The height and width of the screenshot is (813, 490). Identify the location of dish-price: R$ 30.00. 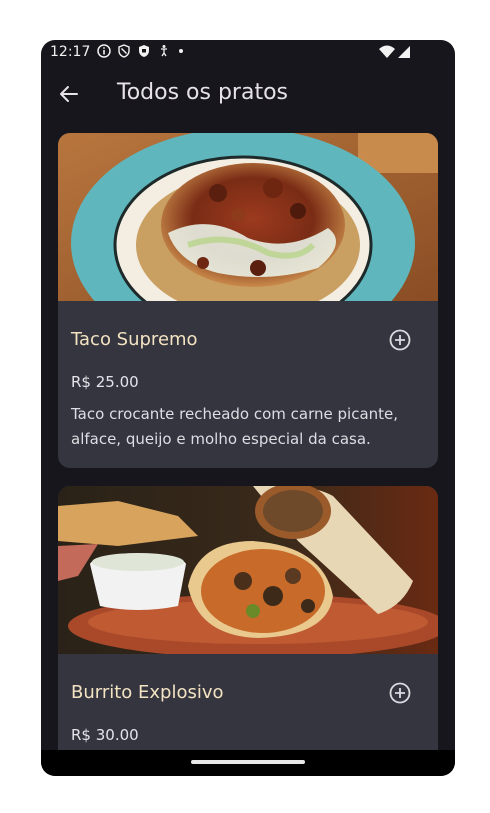
(105, 735).